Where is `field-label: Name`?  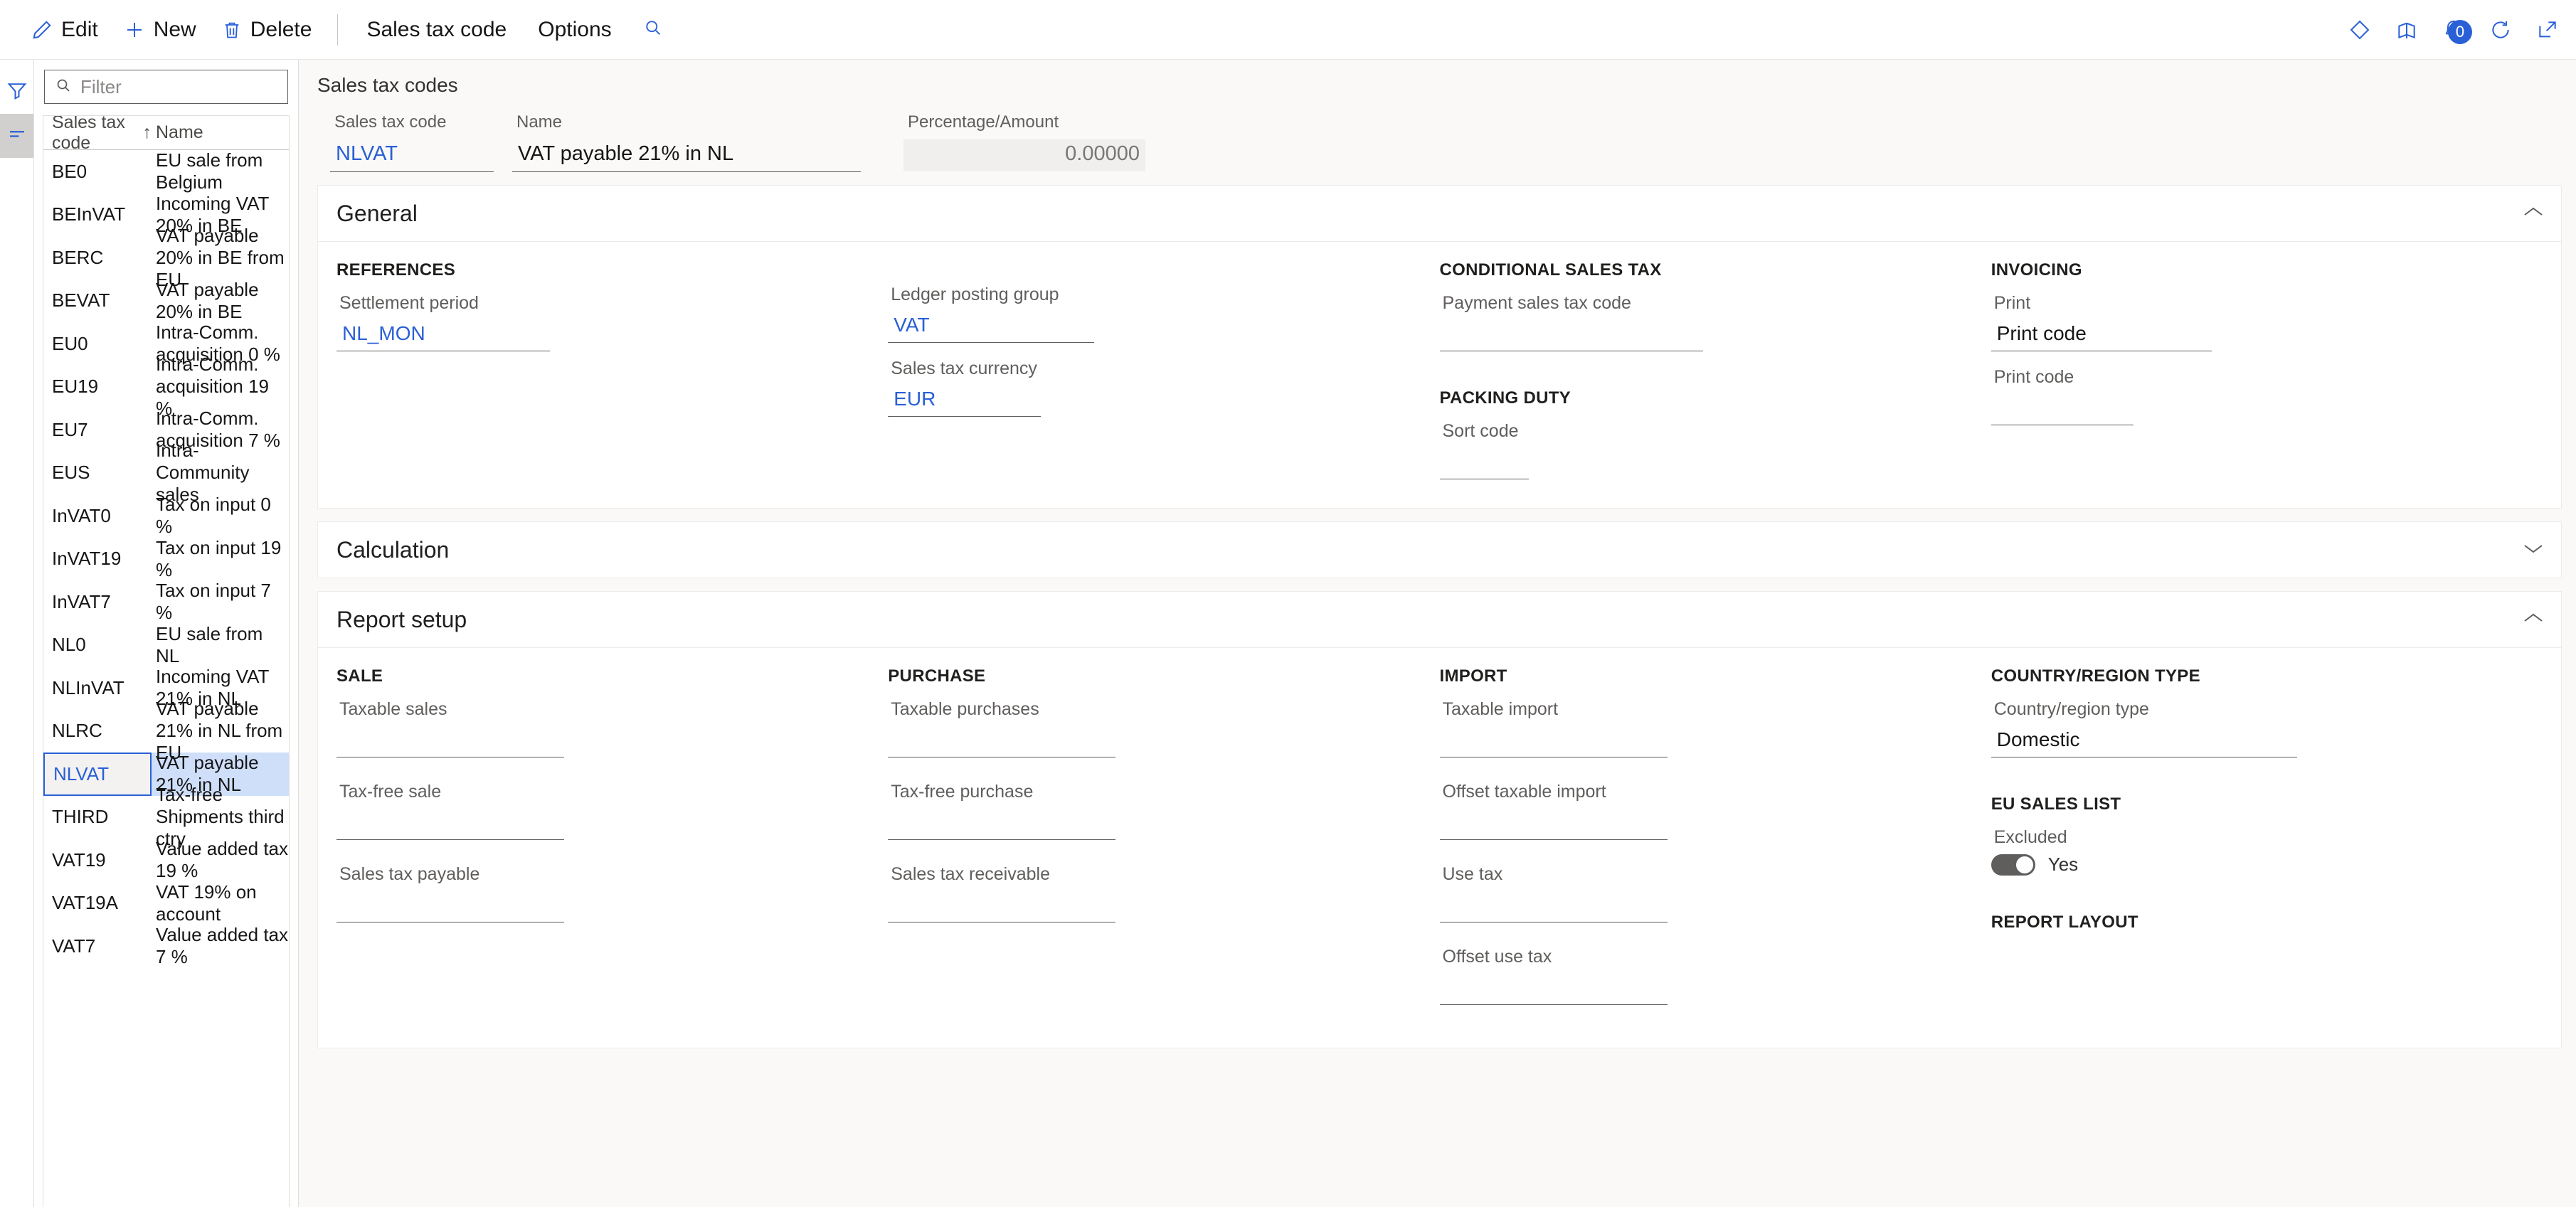 field-label: Name is located at coordinates (539, 122).